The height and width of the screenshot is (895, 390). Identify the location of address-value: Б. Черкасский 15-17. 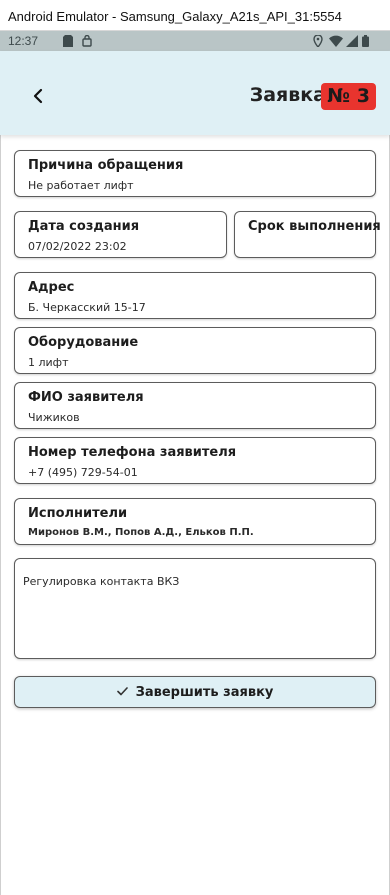
(87, 307).